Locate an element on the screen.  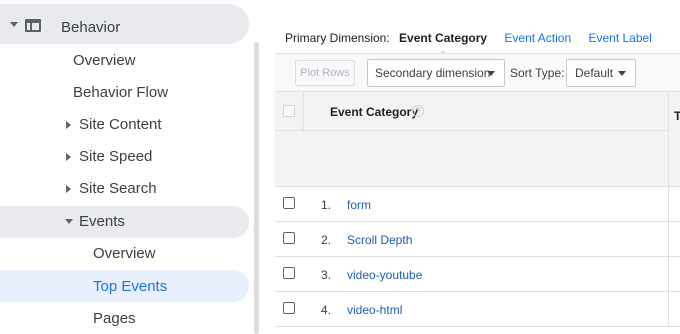
table-row: 4. video-html is located at coordinates (477, 309).